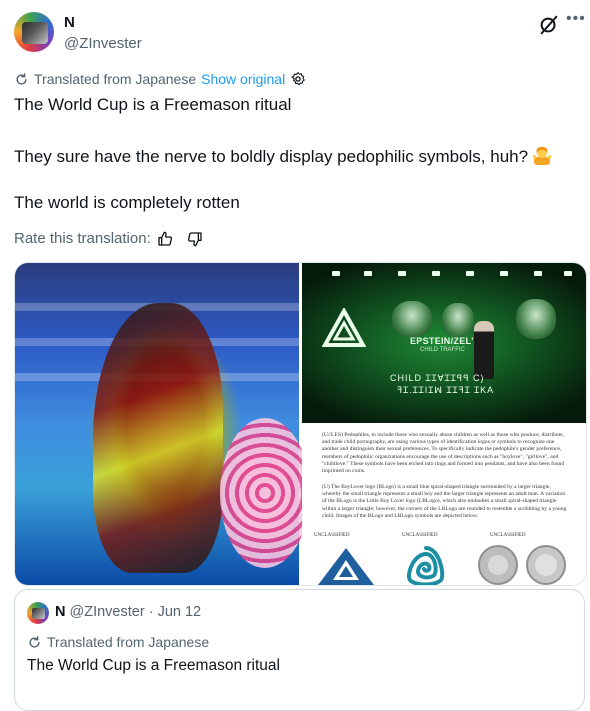 The height and width of the screenshot is (711, 590). I want to click on more-dots-icon: •••, so click(576, 19).